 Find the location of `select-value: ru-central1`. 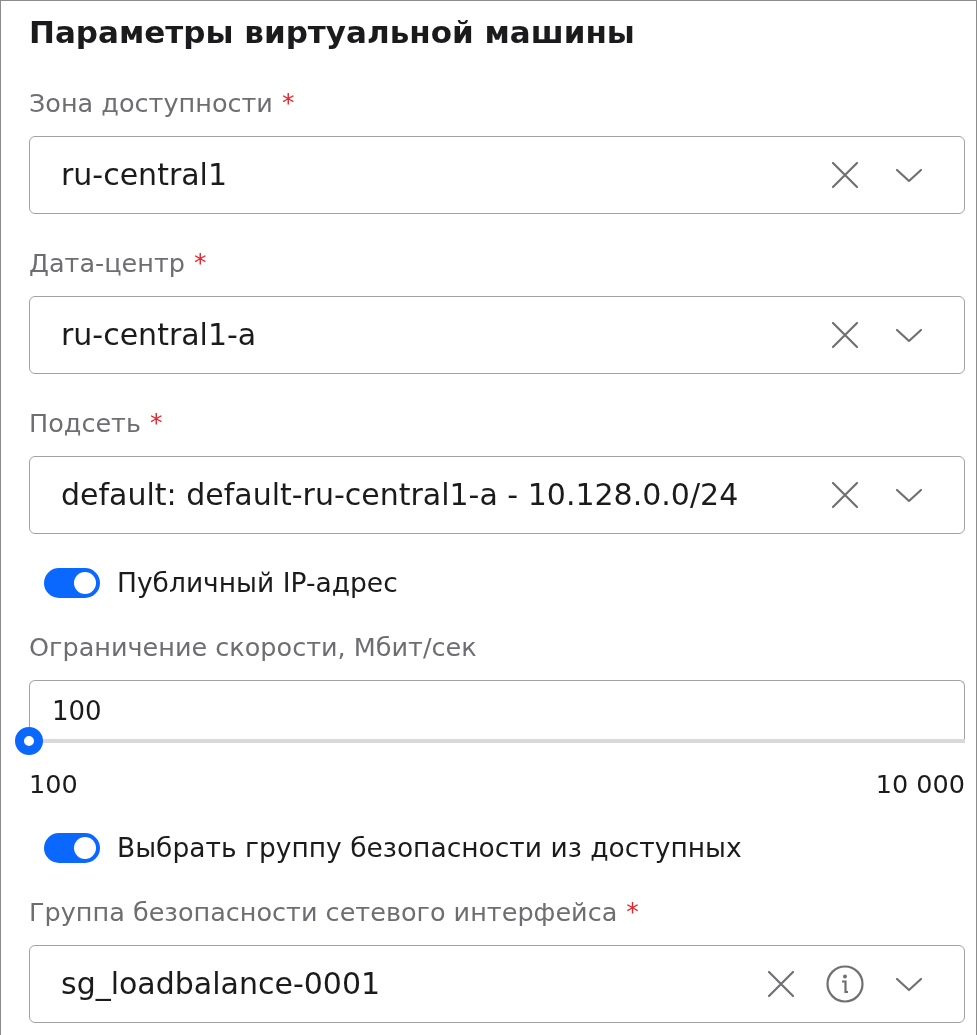

select-value: ru-central1 is located at coordinates (145, 175).